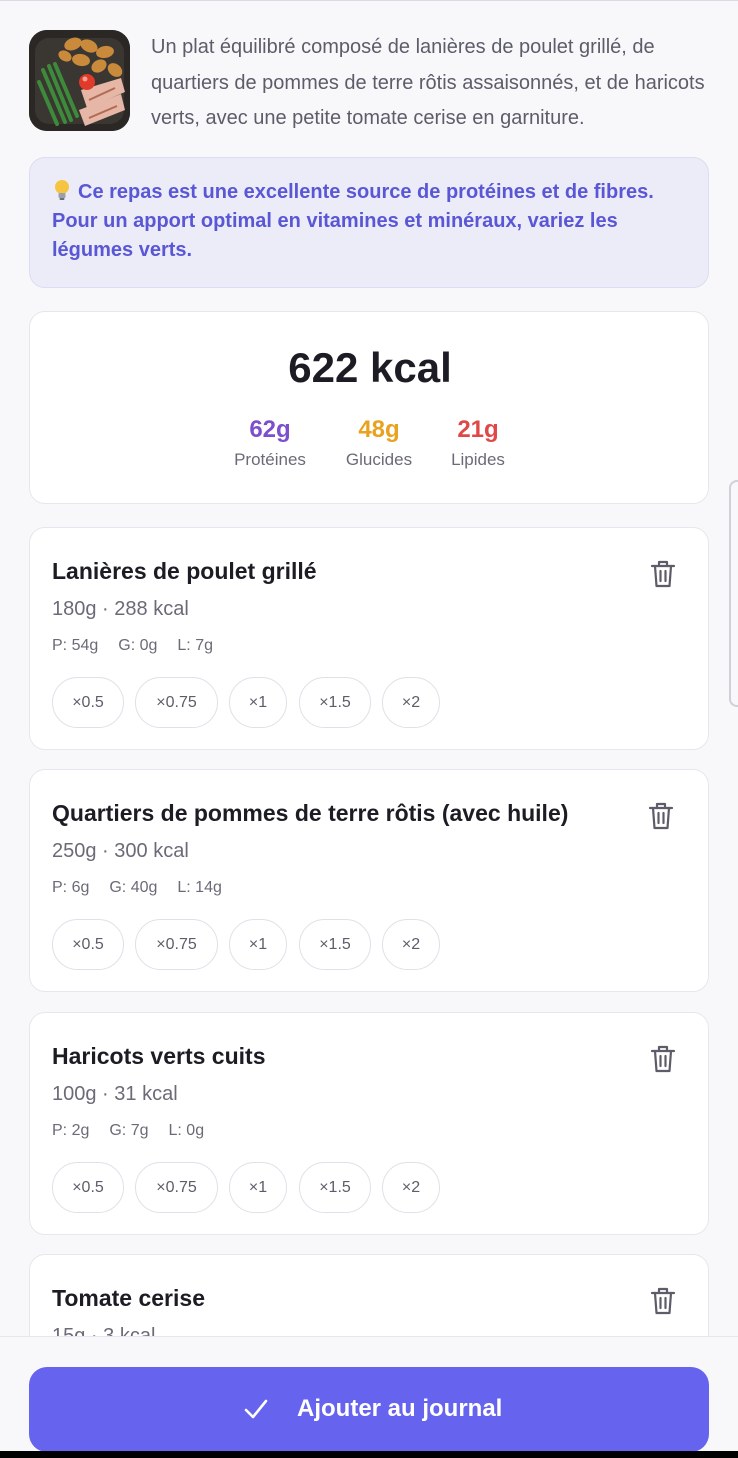 The width and height of the screenshot is (738, 1458). I want to click on food-fat: L: 7g, so click(195, 645).